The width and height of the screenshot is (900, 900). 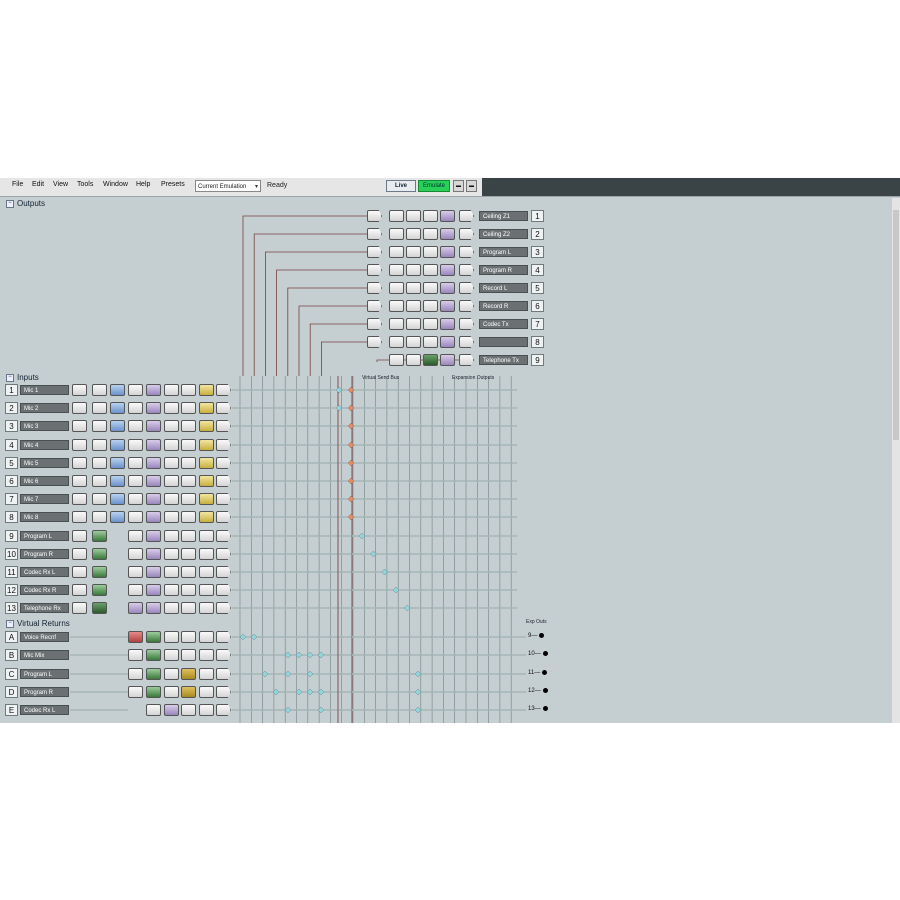 What do you see at coordinates (503, 288) in the screenshot?
I see `output-name: Record L` at bounding box center [503, 288].